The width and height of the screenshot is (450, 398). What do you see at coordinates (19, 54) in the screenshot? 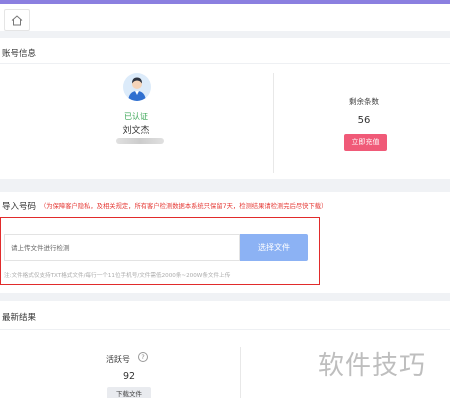
I see `account-section-title: 账号信息` at bounding box center [19, 54].